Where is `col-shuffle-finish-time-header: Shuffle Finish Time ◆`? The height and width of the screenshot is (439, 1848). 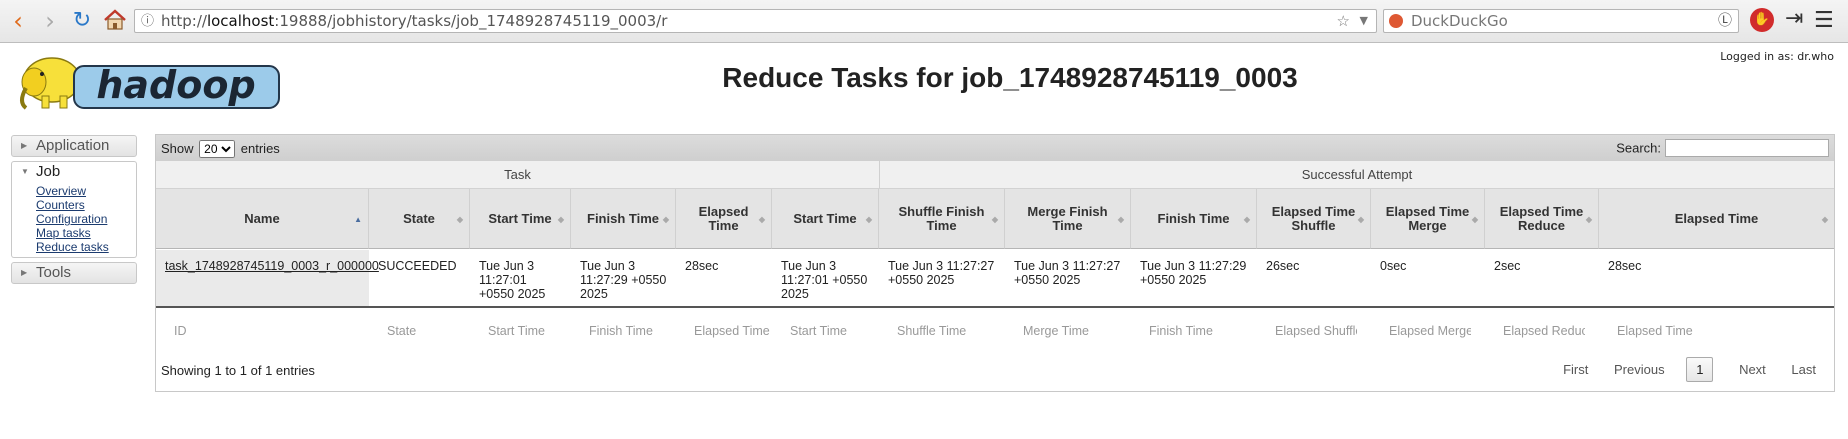 col-shuffle-finish-time-header: Shuffle Finish Time ◆ is located at coordinates (942, 219).